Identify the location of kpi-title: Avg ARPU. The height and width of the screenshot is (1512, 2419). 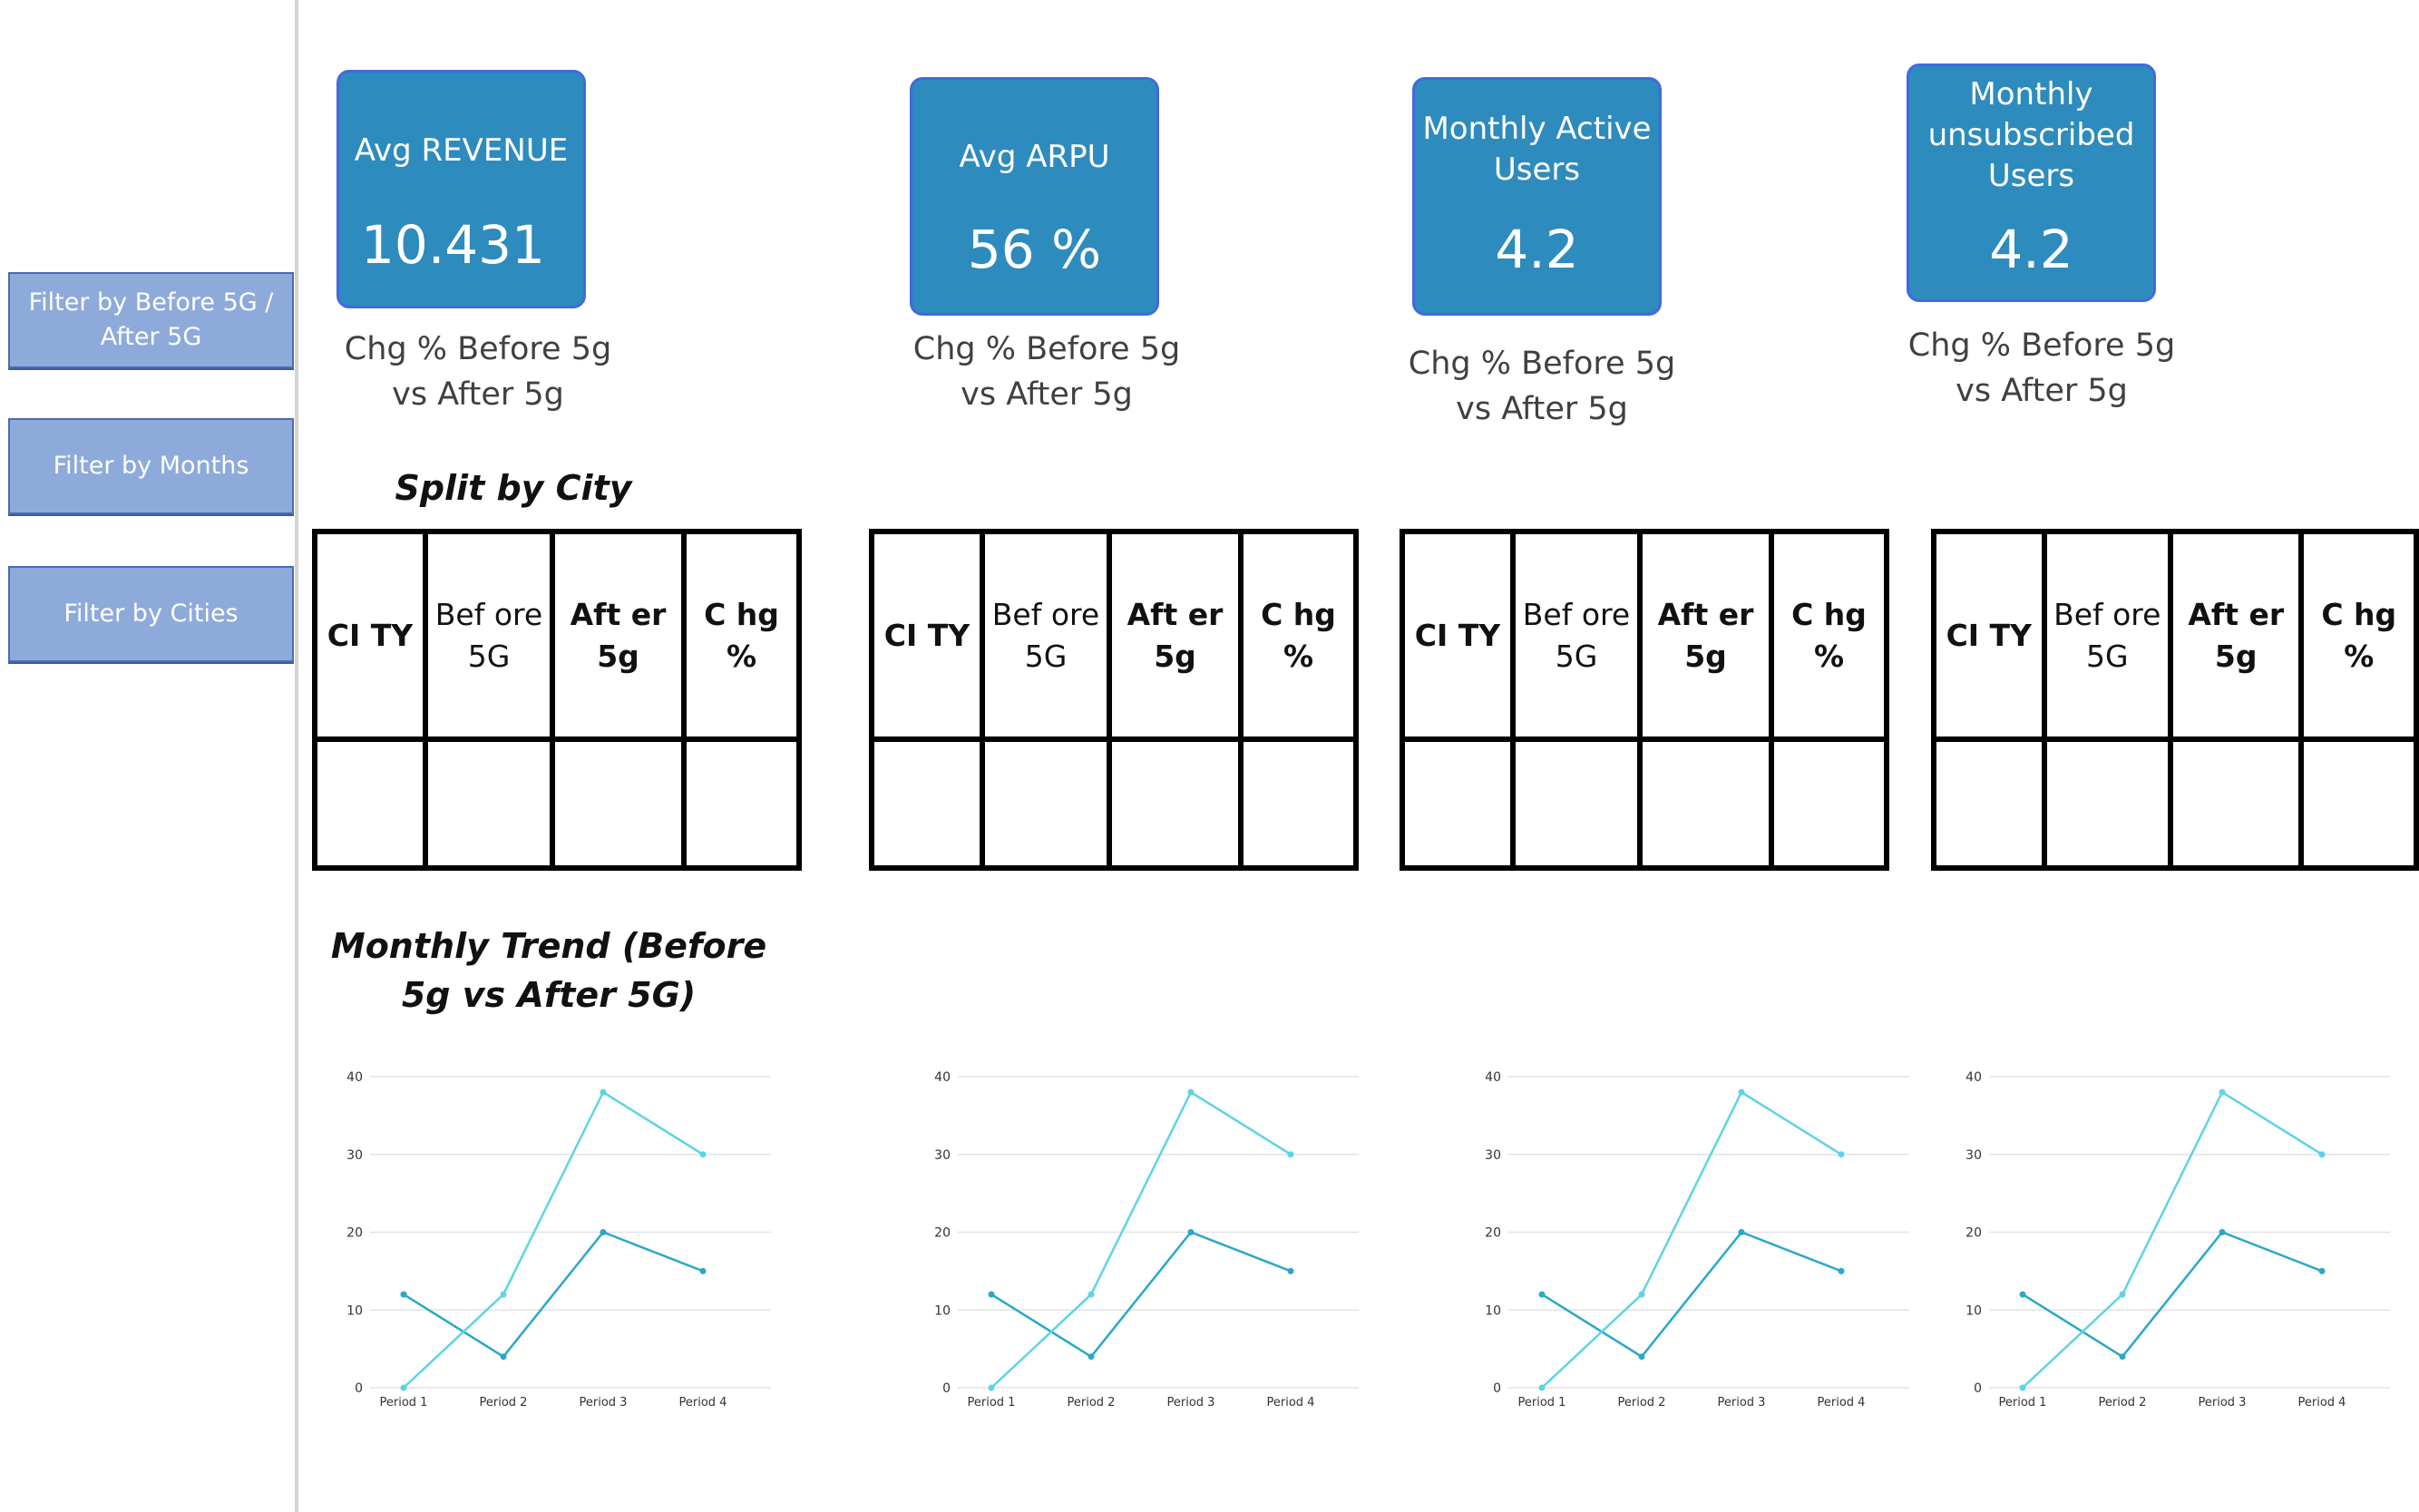
(1035, 157).